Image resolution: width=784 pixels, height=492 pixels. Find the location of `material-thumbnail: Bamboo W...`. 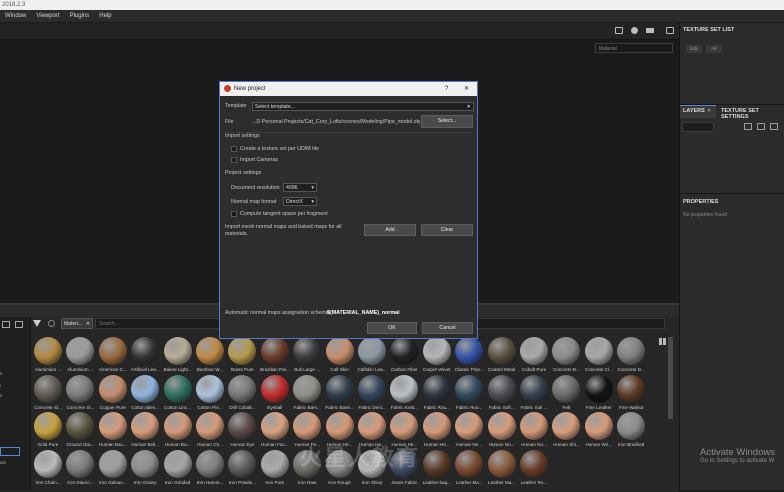

material-thumbnail: Bamboo W... is located at coordinates (210, 357).